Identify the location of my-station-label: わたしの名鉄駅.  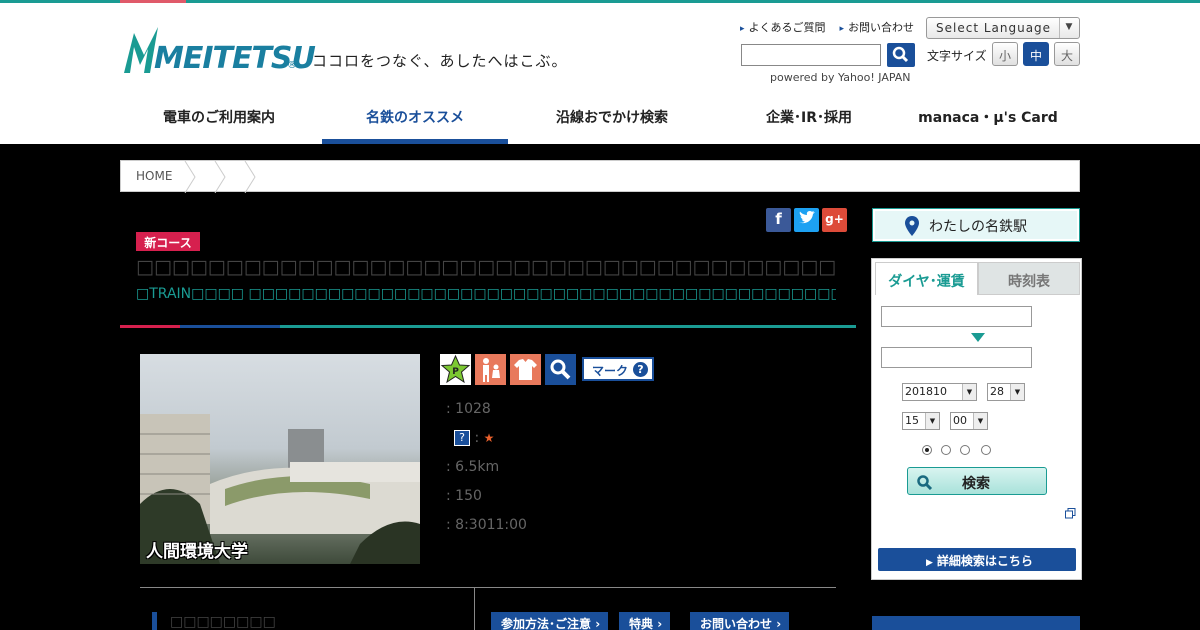
(978, 227).